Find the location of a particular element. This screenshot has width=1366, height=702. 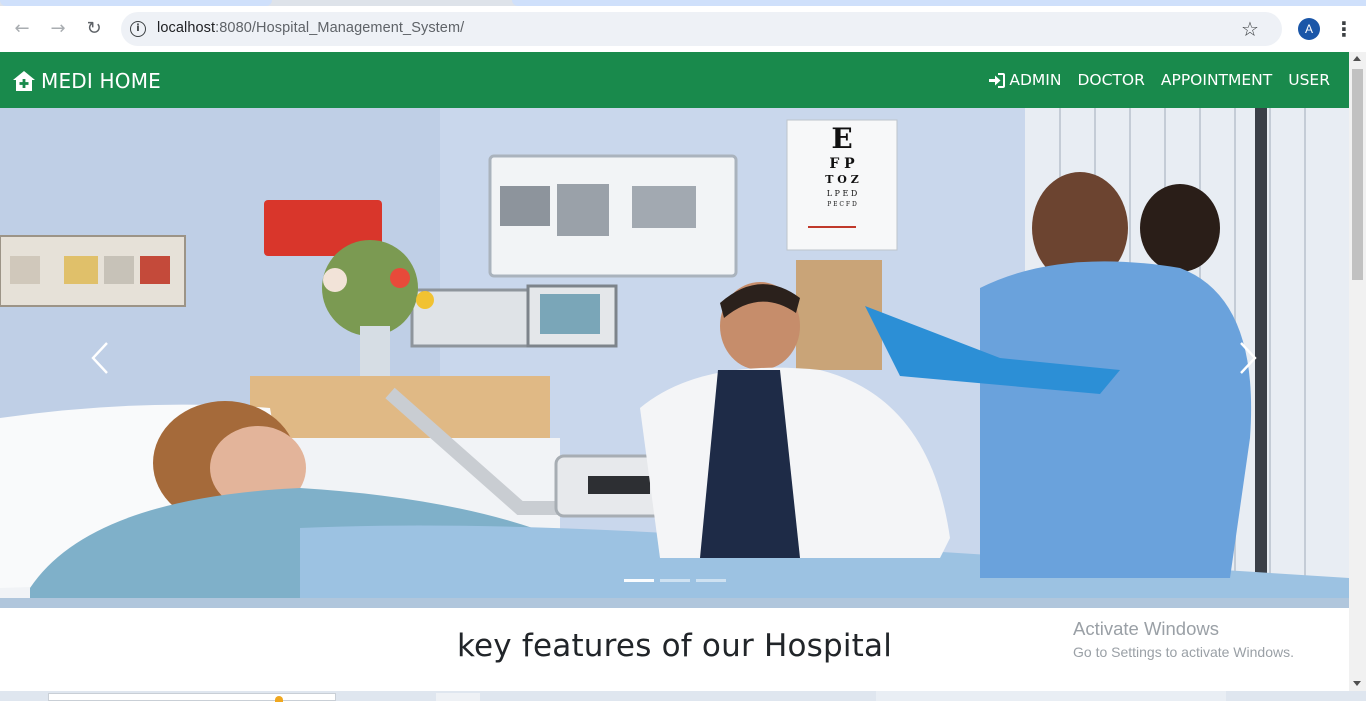

eye-chart-line-4: L P E D is located at coordinates (842, 193).